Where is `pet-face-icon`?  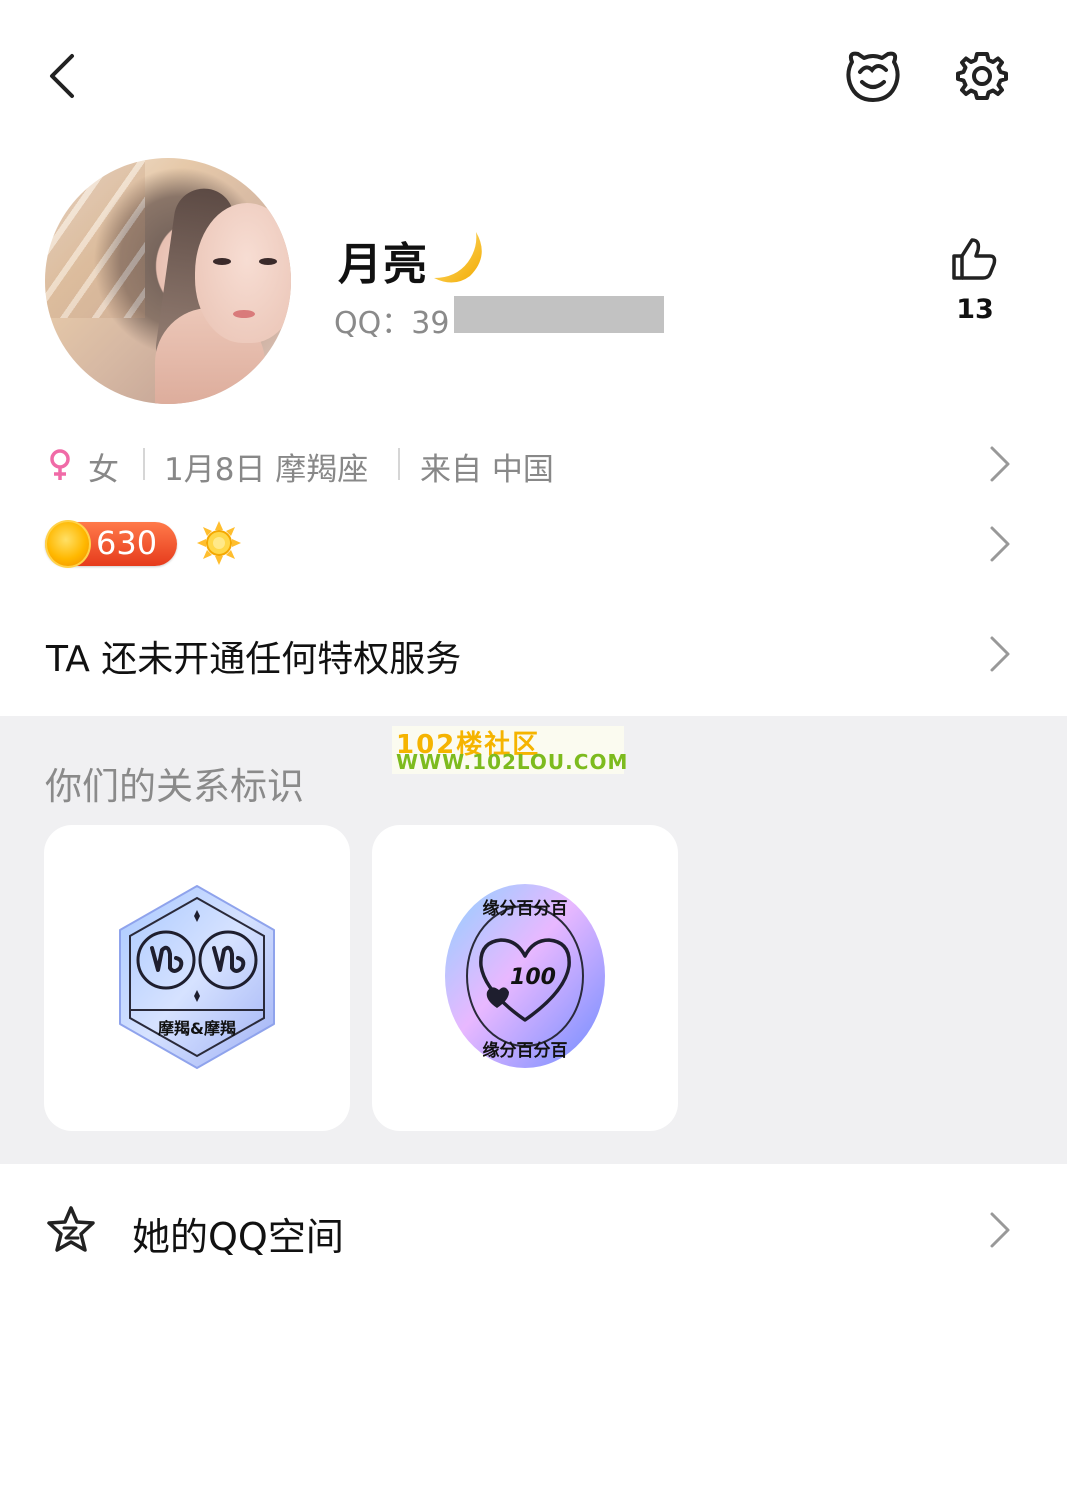
pet-face-icon is located at coordinates (873, 76).